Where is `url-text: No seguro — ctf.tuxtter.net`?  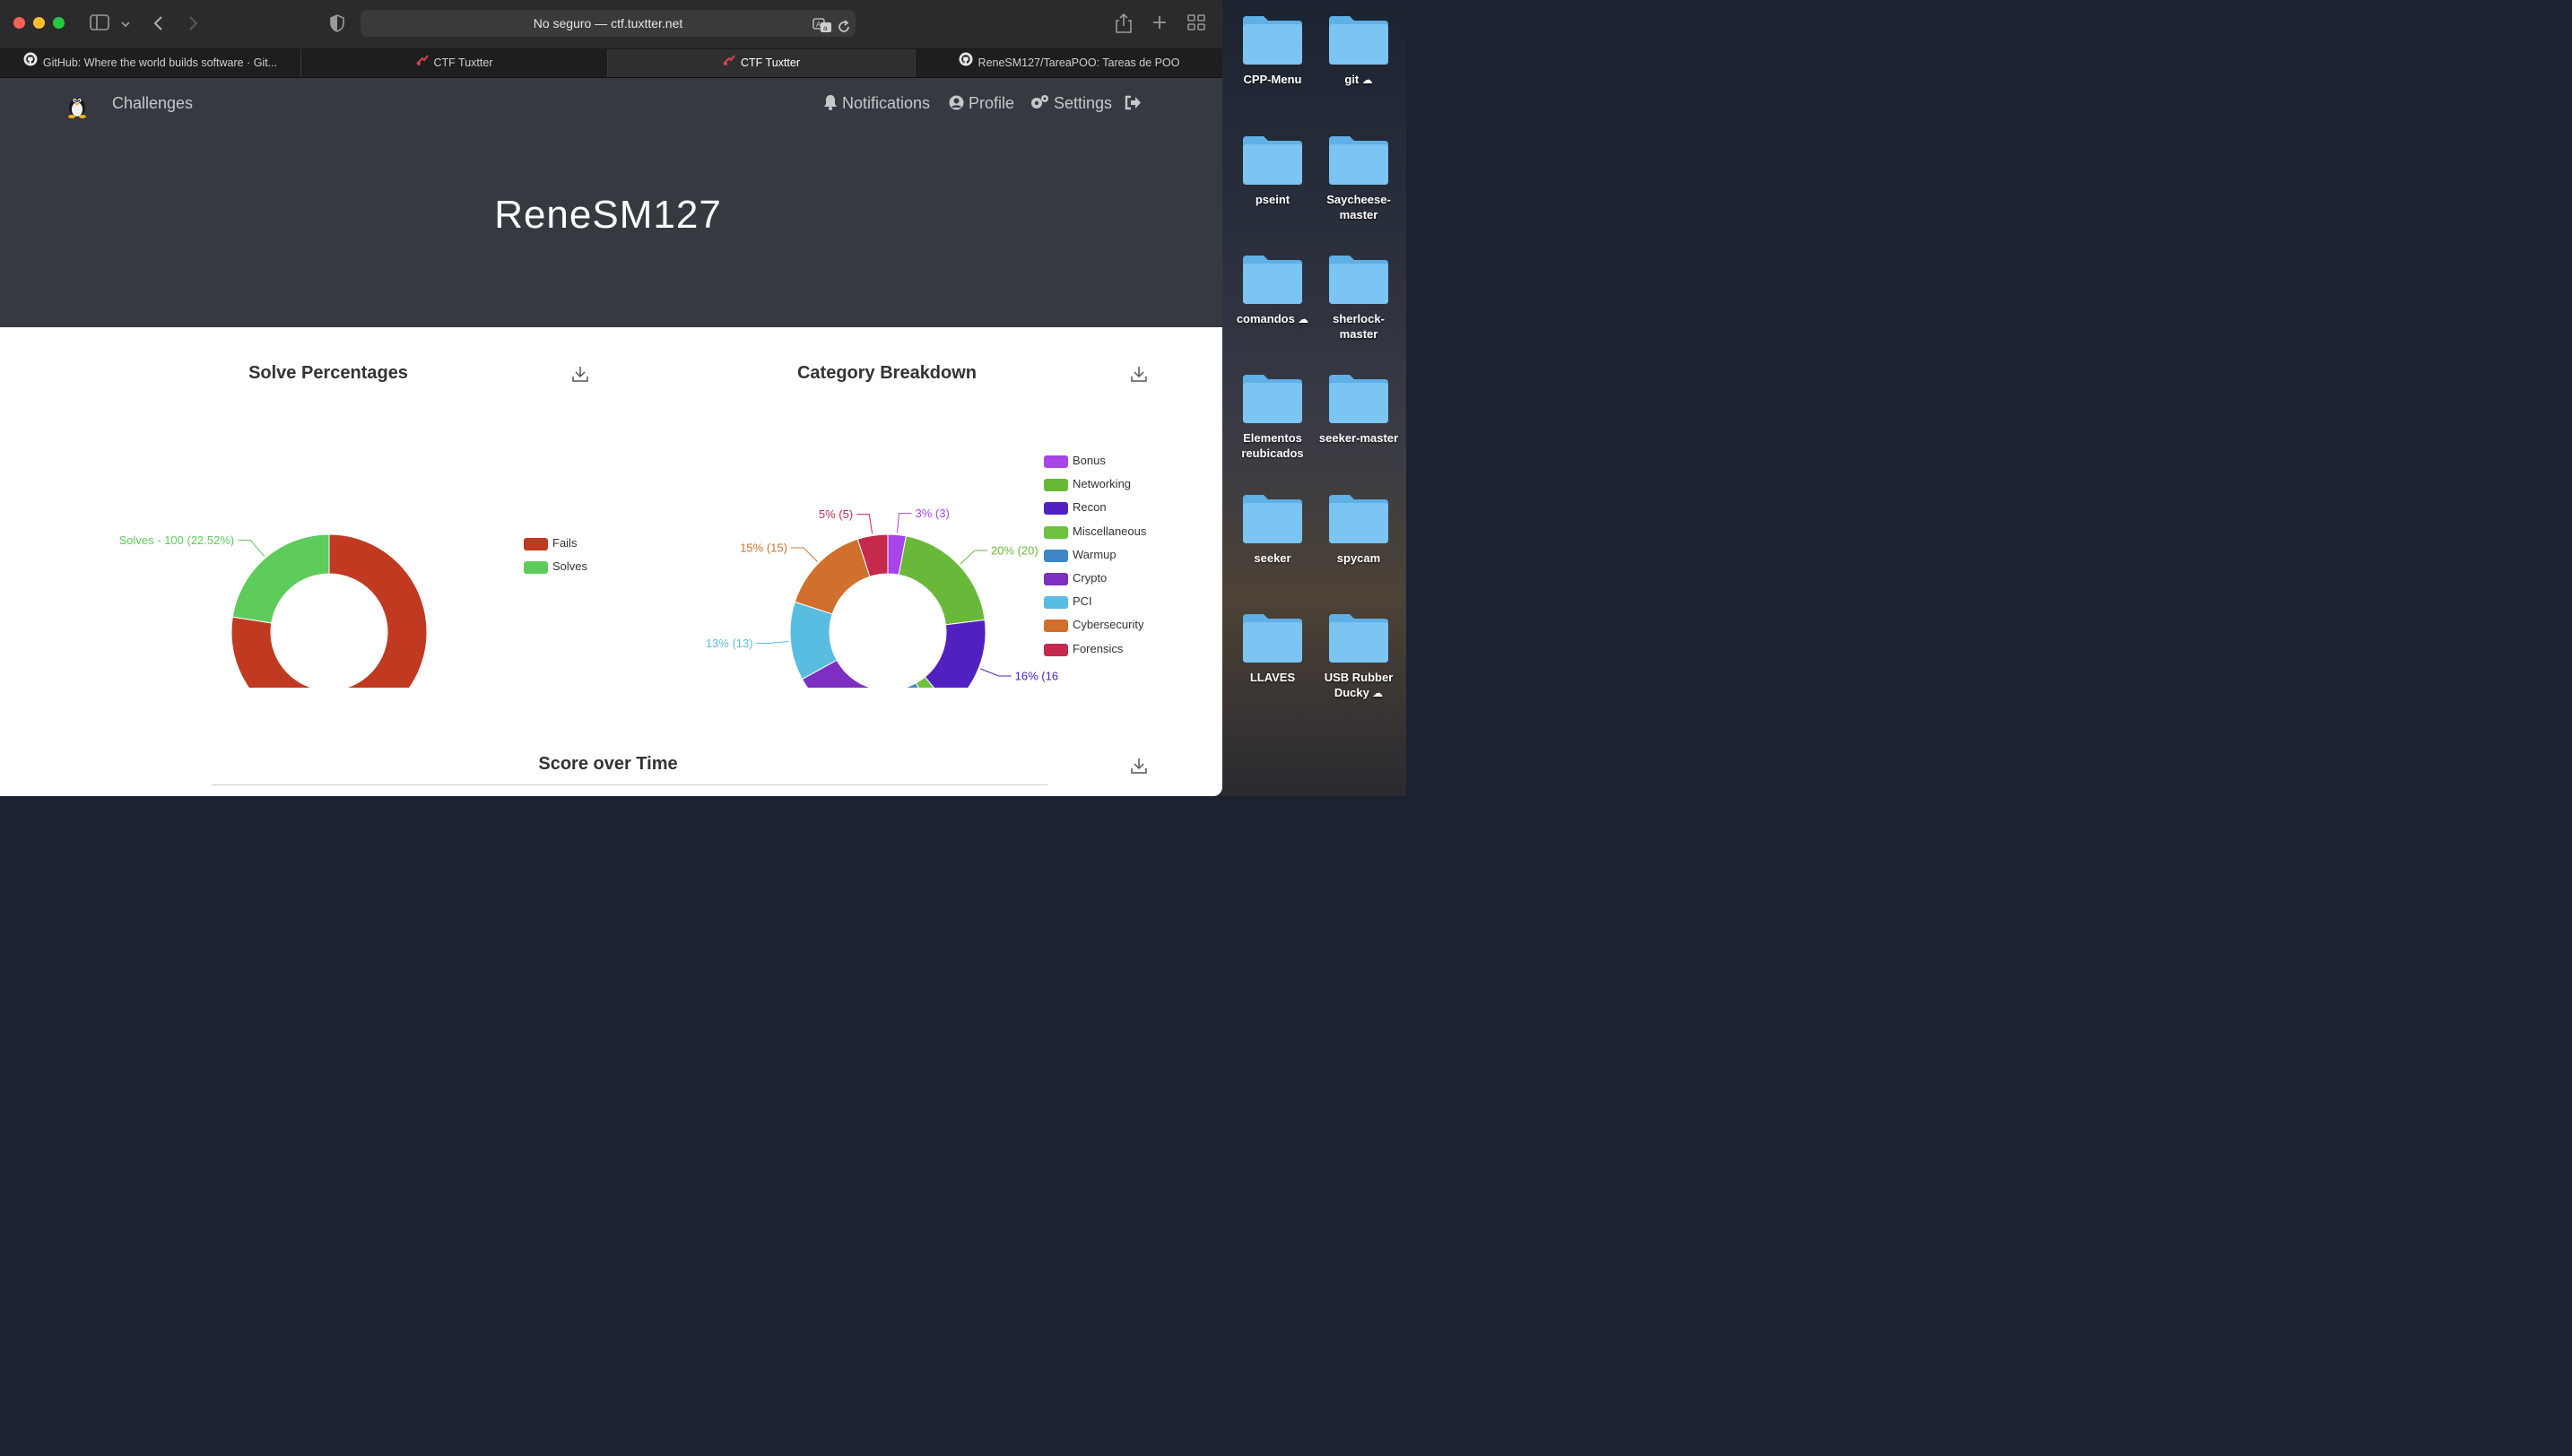
url-text: No seguro — ctf.tuxtter.net is located at coordinates (608, 23).